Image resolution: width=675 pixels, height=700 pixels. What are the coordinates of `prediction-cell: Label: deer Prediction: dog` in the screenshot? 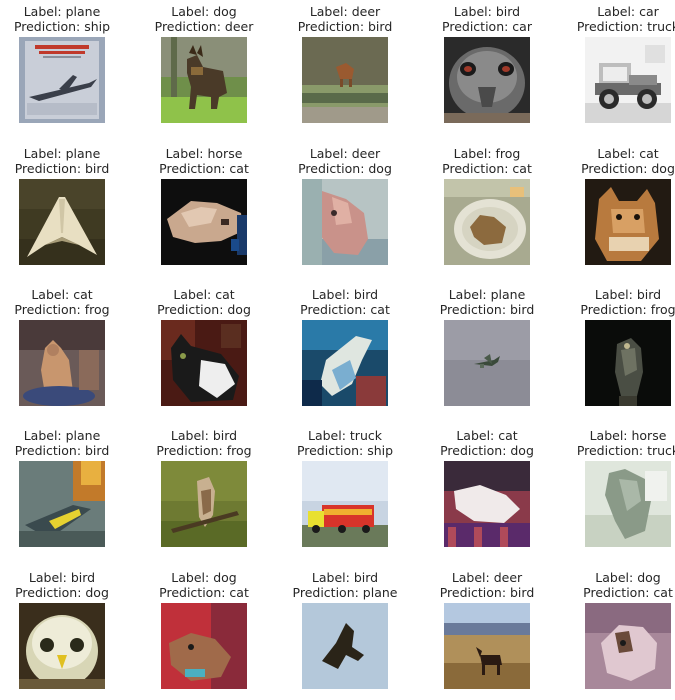 It's located at (345, 211).